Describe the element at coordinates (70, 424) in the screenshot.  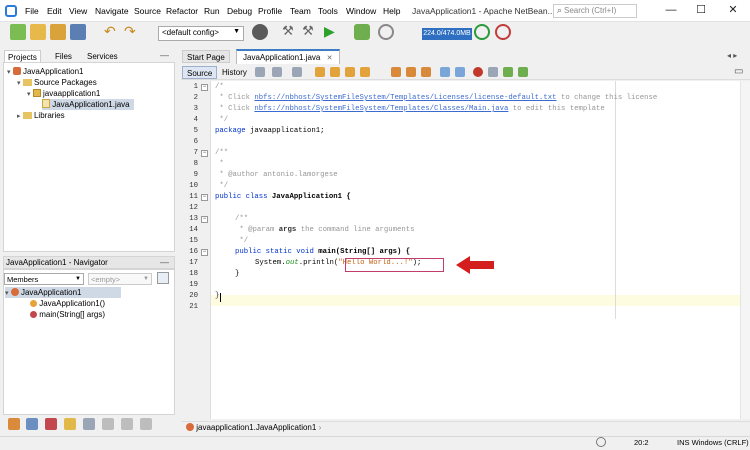
I see `filter-inner-icon` at that location.